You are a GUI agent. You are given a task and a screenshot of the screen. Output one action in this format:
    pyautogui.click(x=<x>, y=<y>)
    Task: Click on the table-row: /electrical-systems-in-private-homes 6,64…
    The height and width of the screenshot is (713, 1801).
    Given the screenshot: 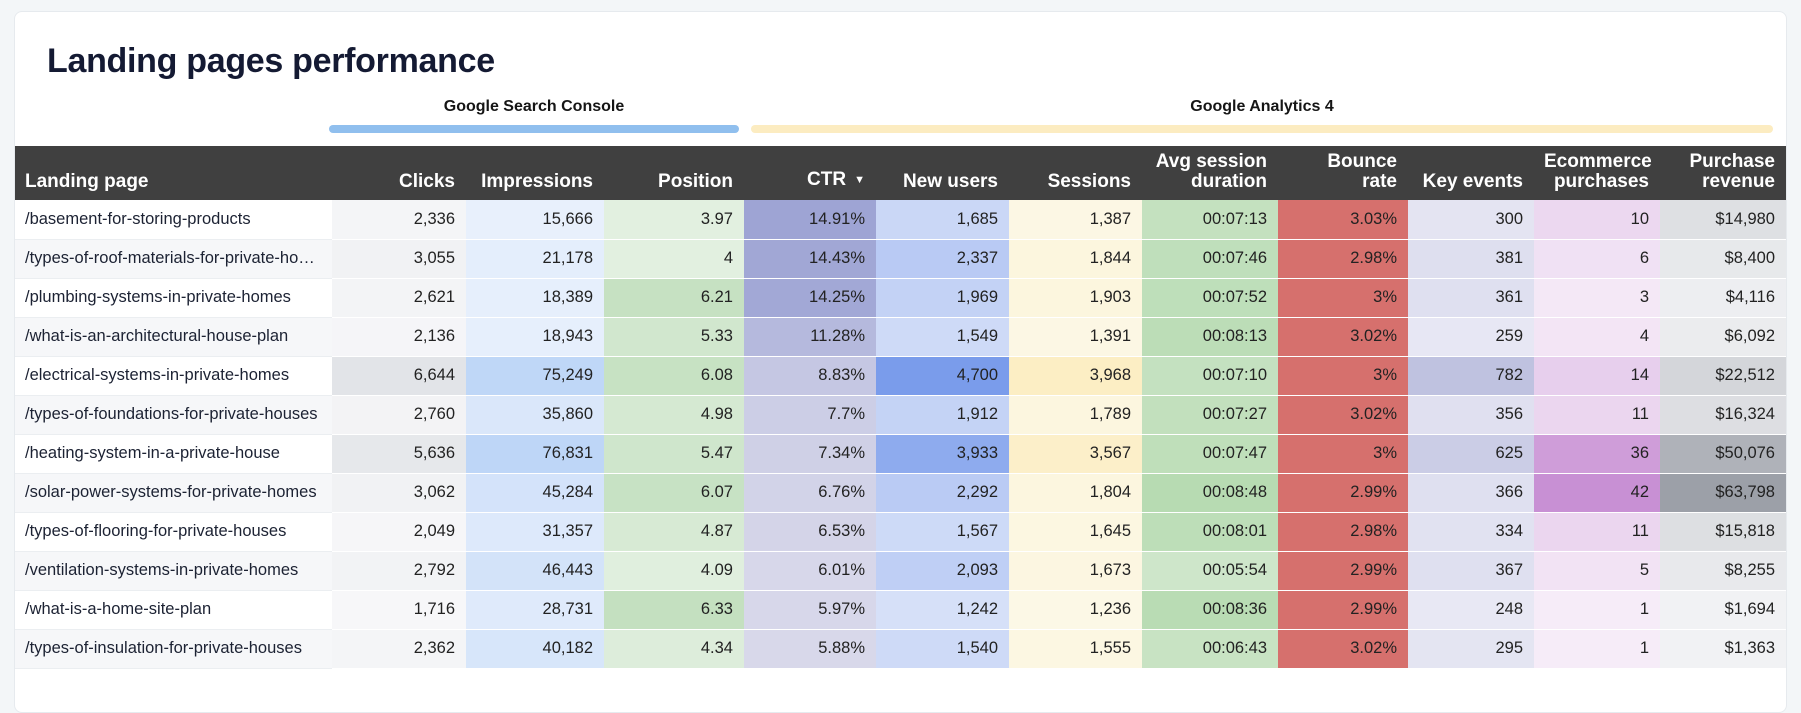 What is the action you would take?
    pyautogui.click(x=900, y=376)
    